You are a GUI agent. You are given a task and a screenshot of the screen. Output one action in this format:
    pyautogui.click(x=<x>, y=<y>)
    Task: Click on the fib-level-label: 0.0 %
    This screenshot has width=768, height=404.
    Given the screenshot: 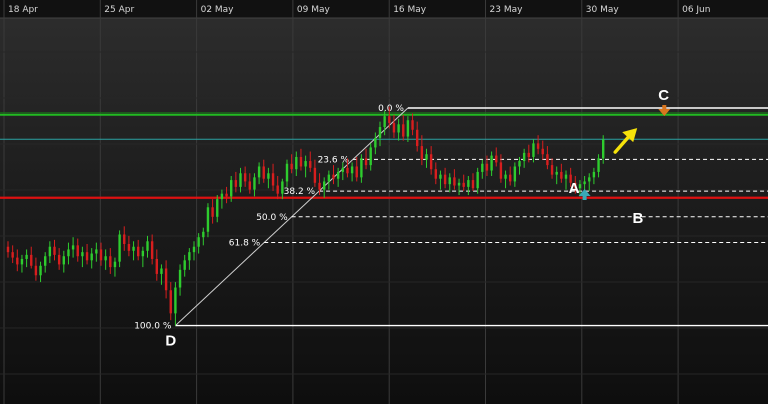 What is the action you would take?
    pyautogui.click(x=391, y=109)
    